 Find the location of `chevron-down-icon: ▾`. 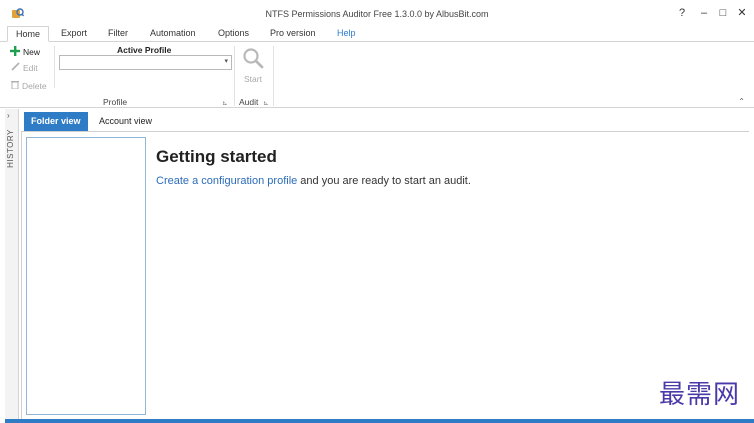

chevron-down-icon: ▾ is located at coordinates (226, 61).